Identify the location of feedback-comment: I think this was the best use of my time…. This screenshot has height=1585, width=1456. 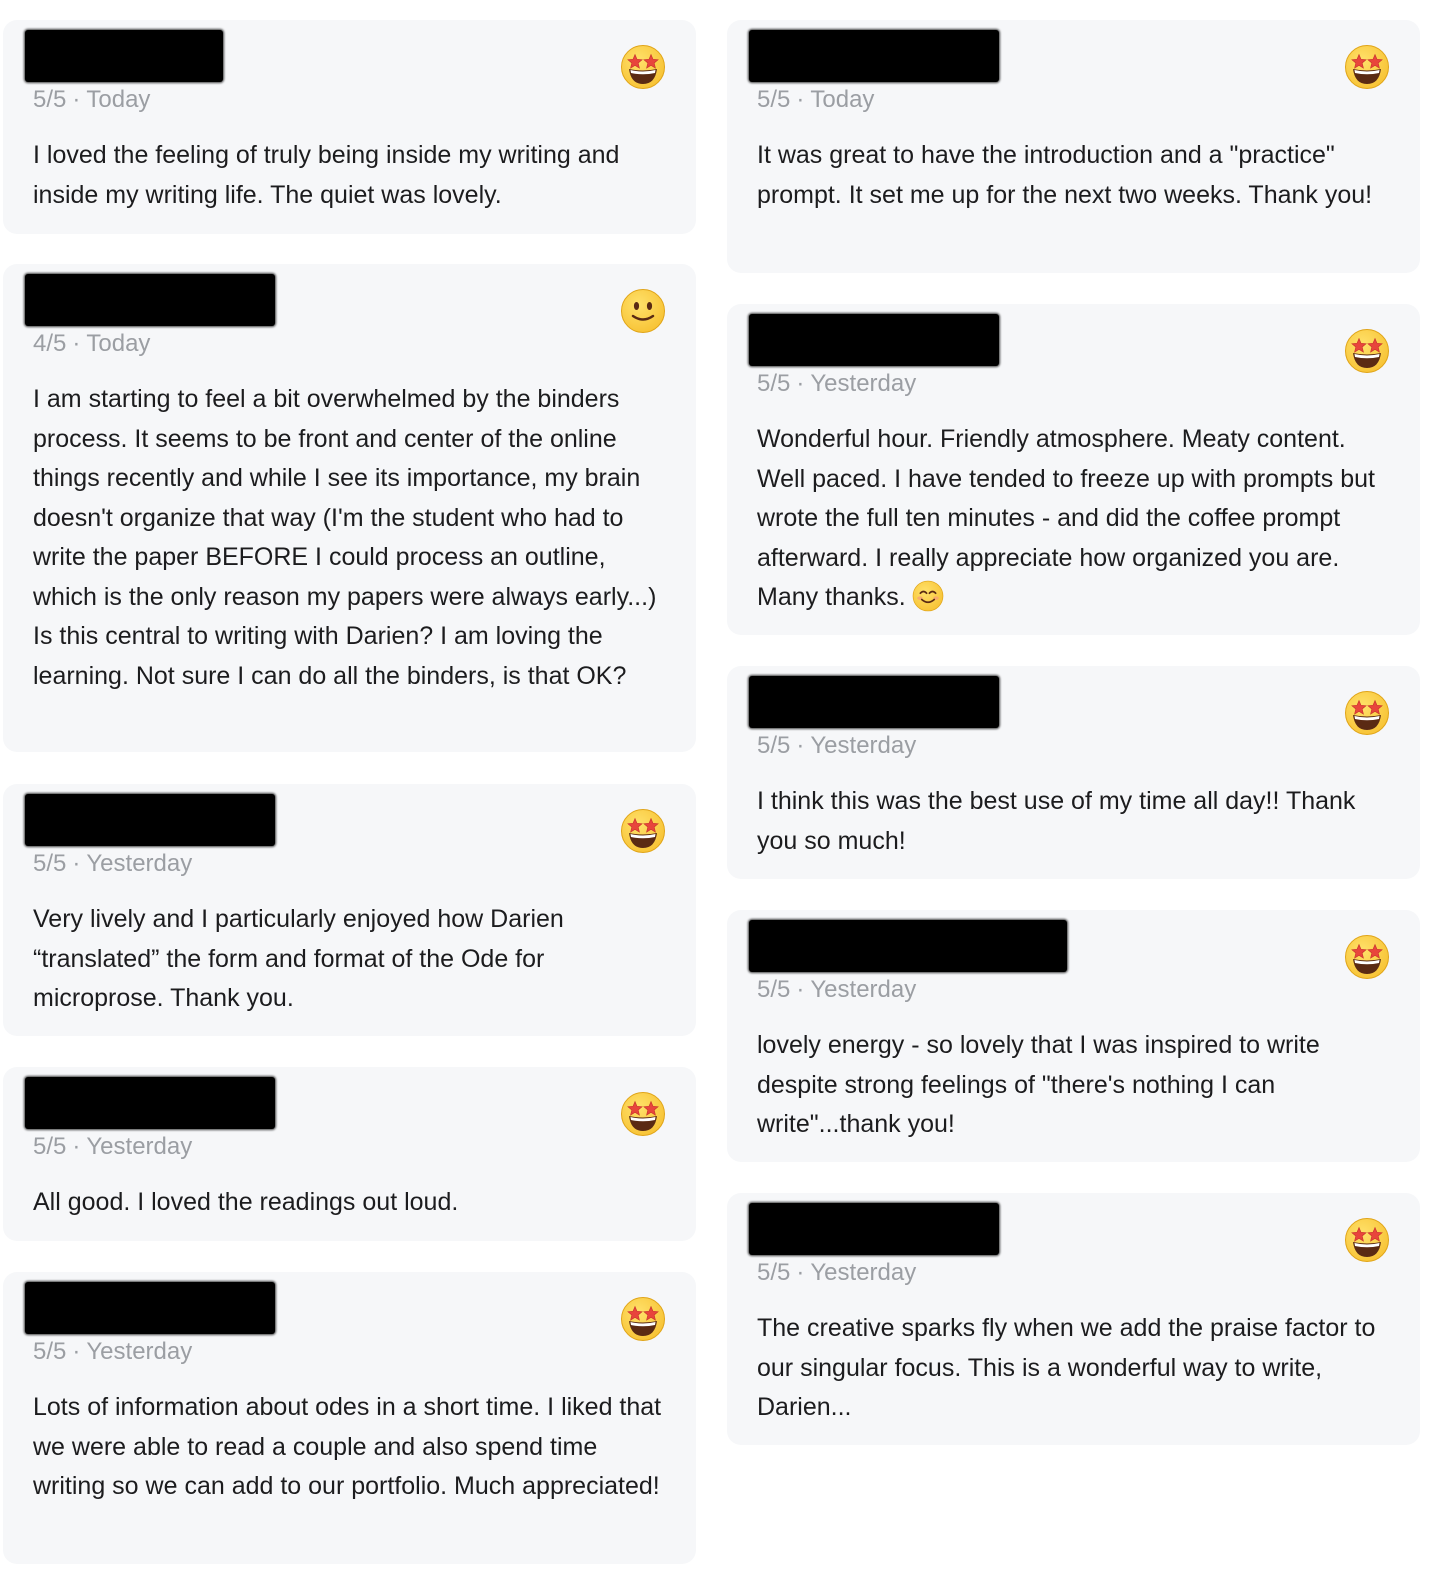
(1056, 821).